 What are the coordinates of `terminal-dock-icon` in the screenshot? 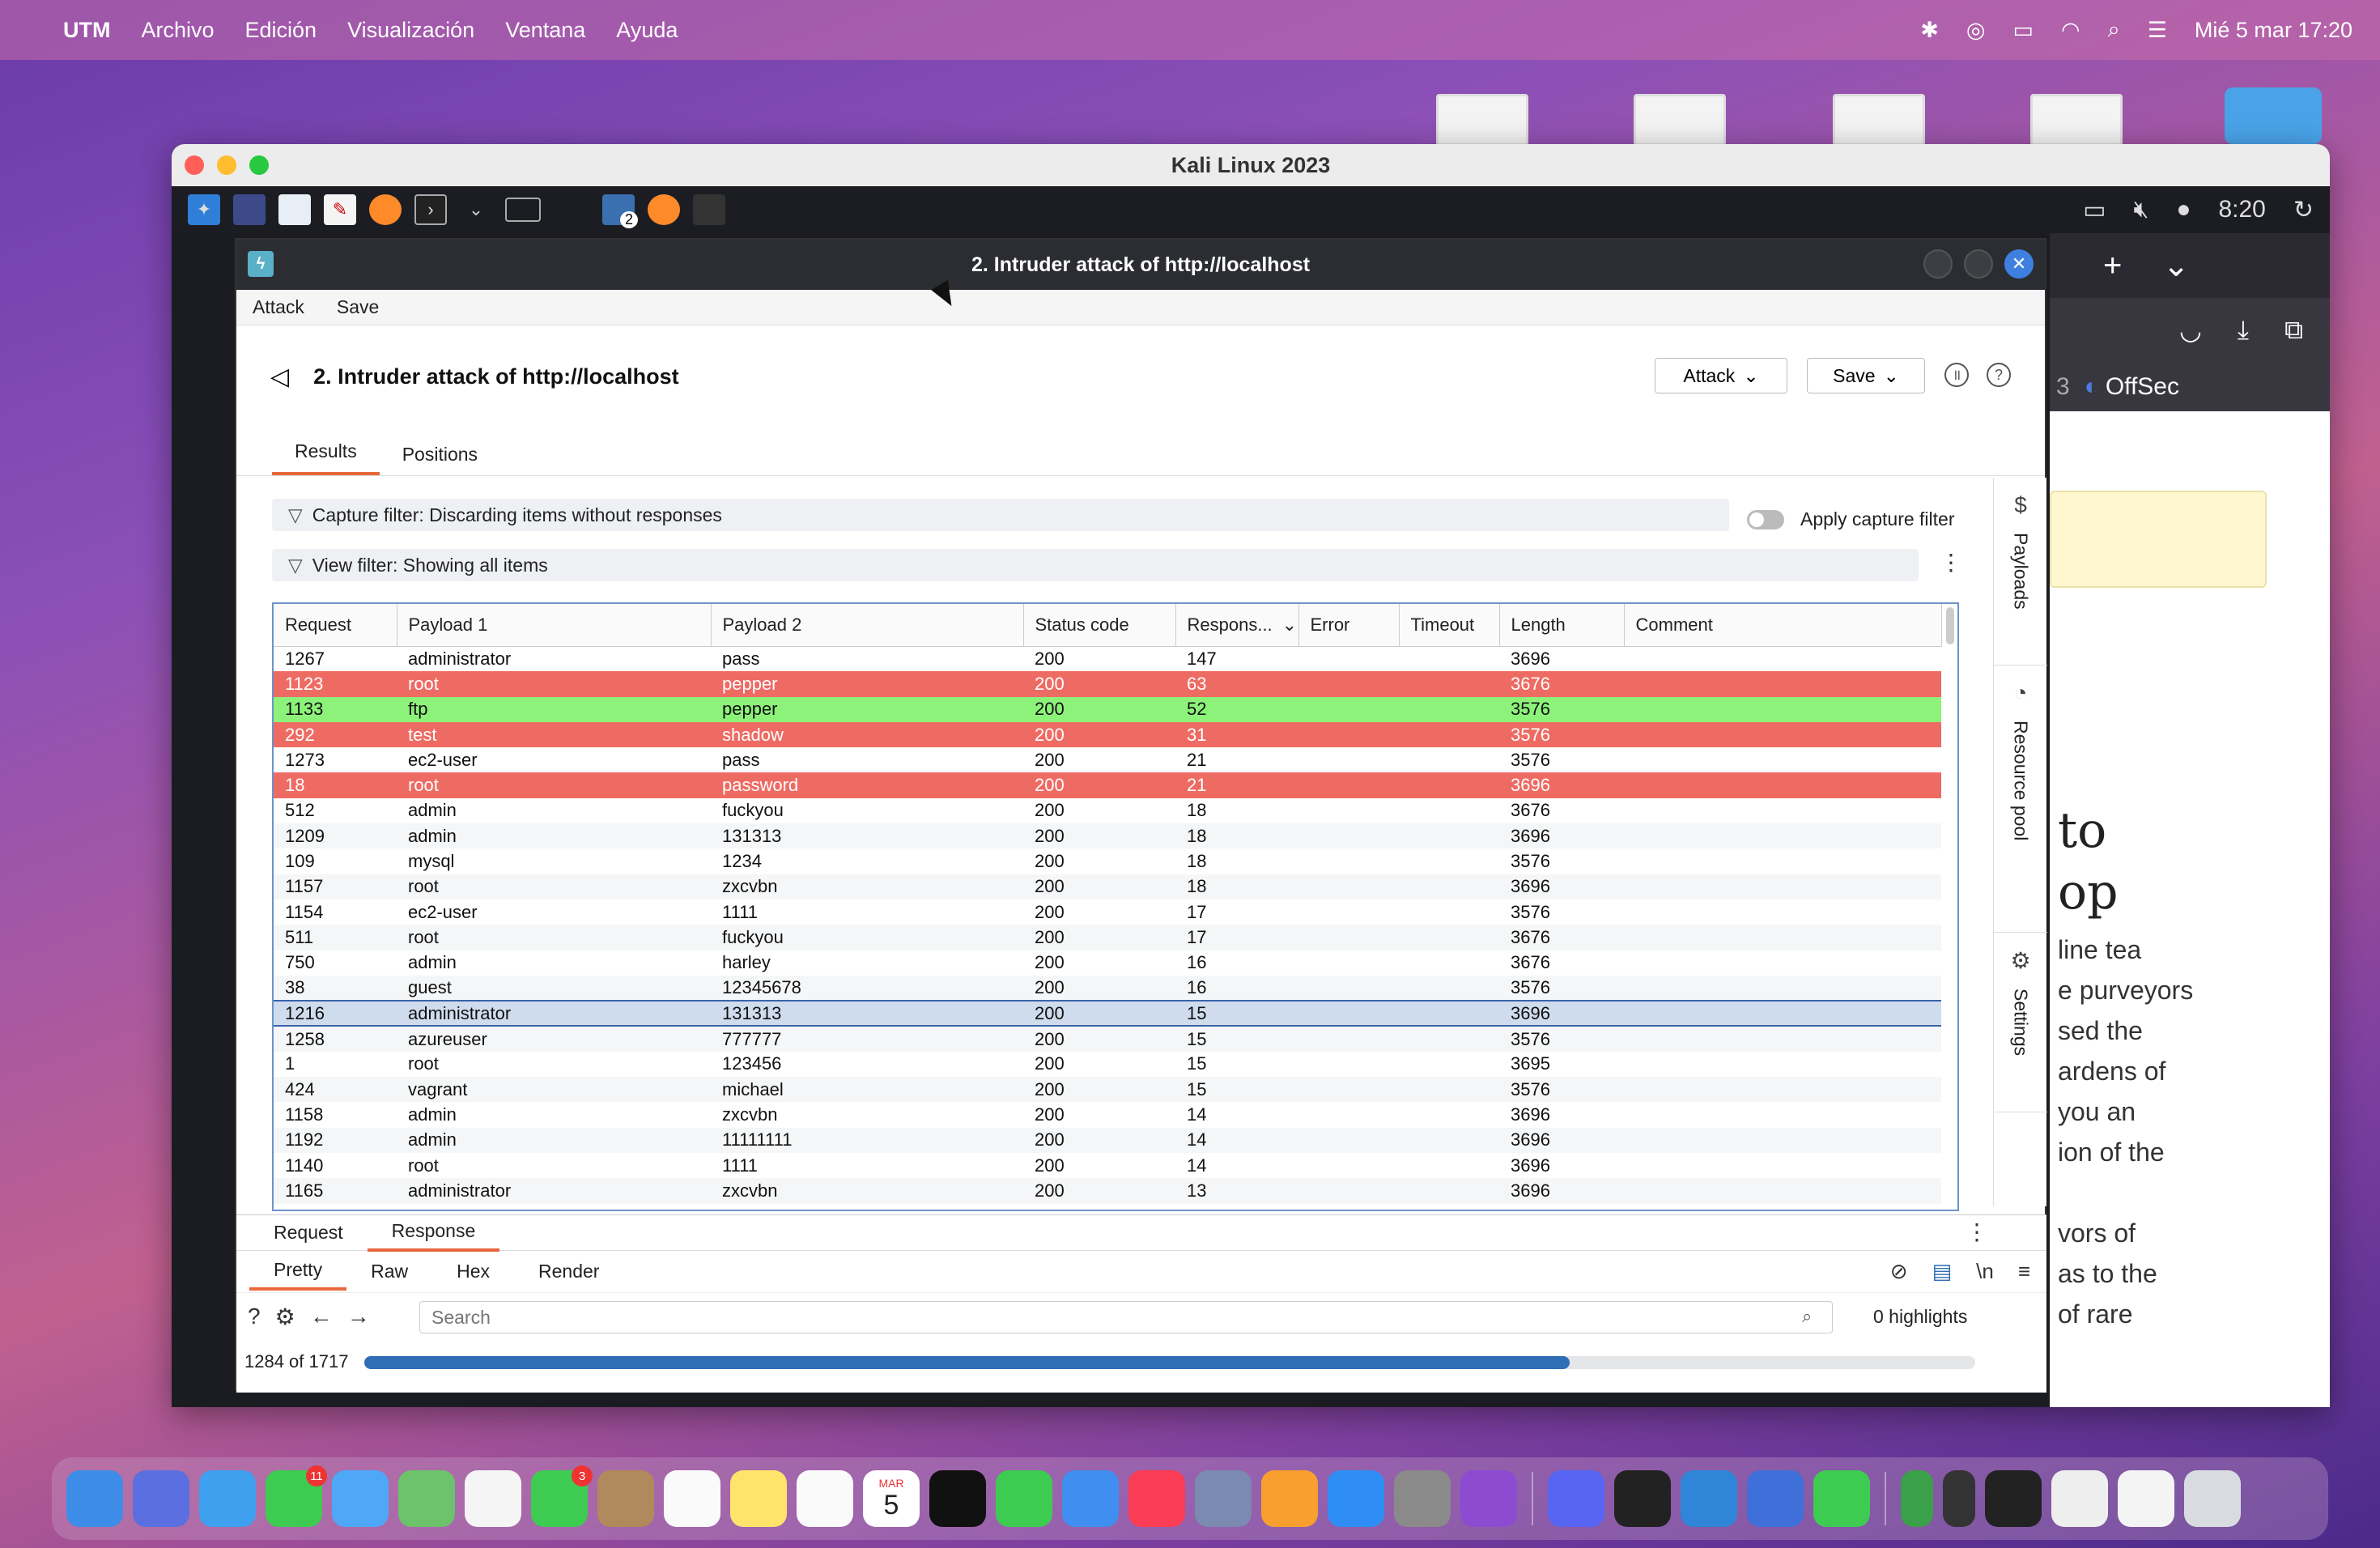 It's located at (1642, 1498).